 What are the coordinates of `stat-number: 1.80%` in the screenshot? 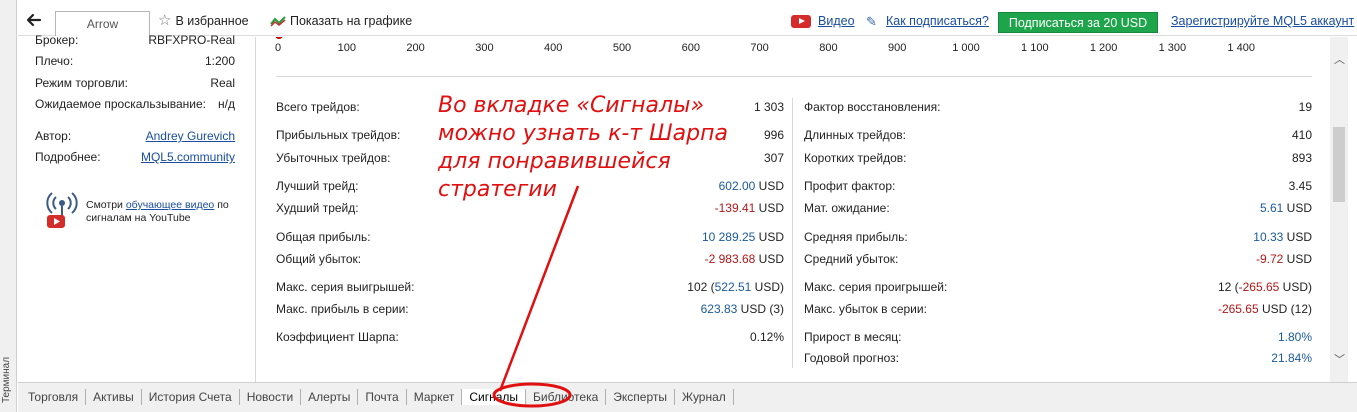 It's located at (1294, 337).